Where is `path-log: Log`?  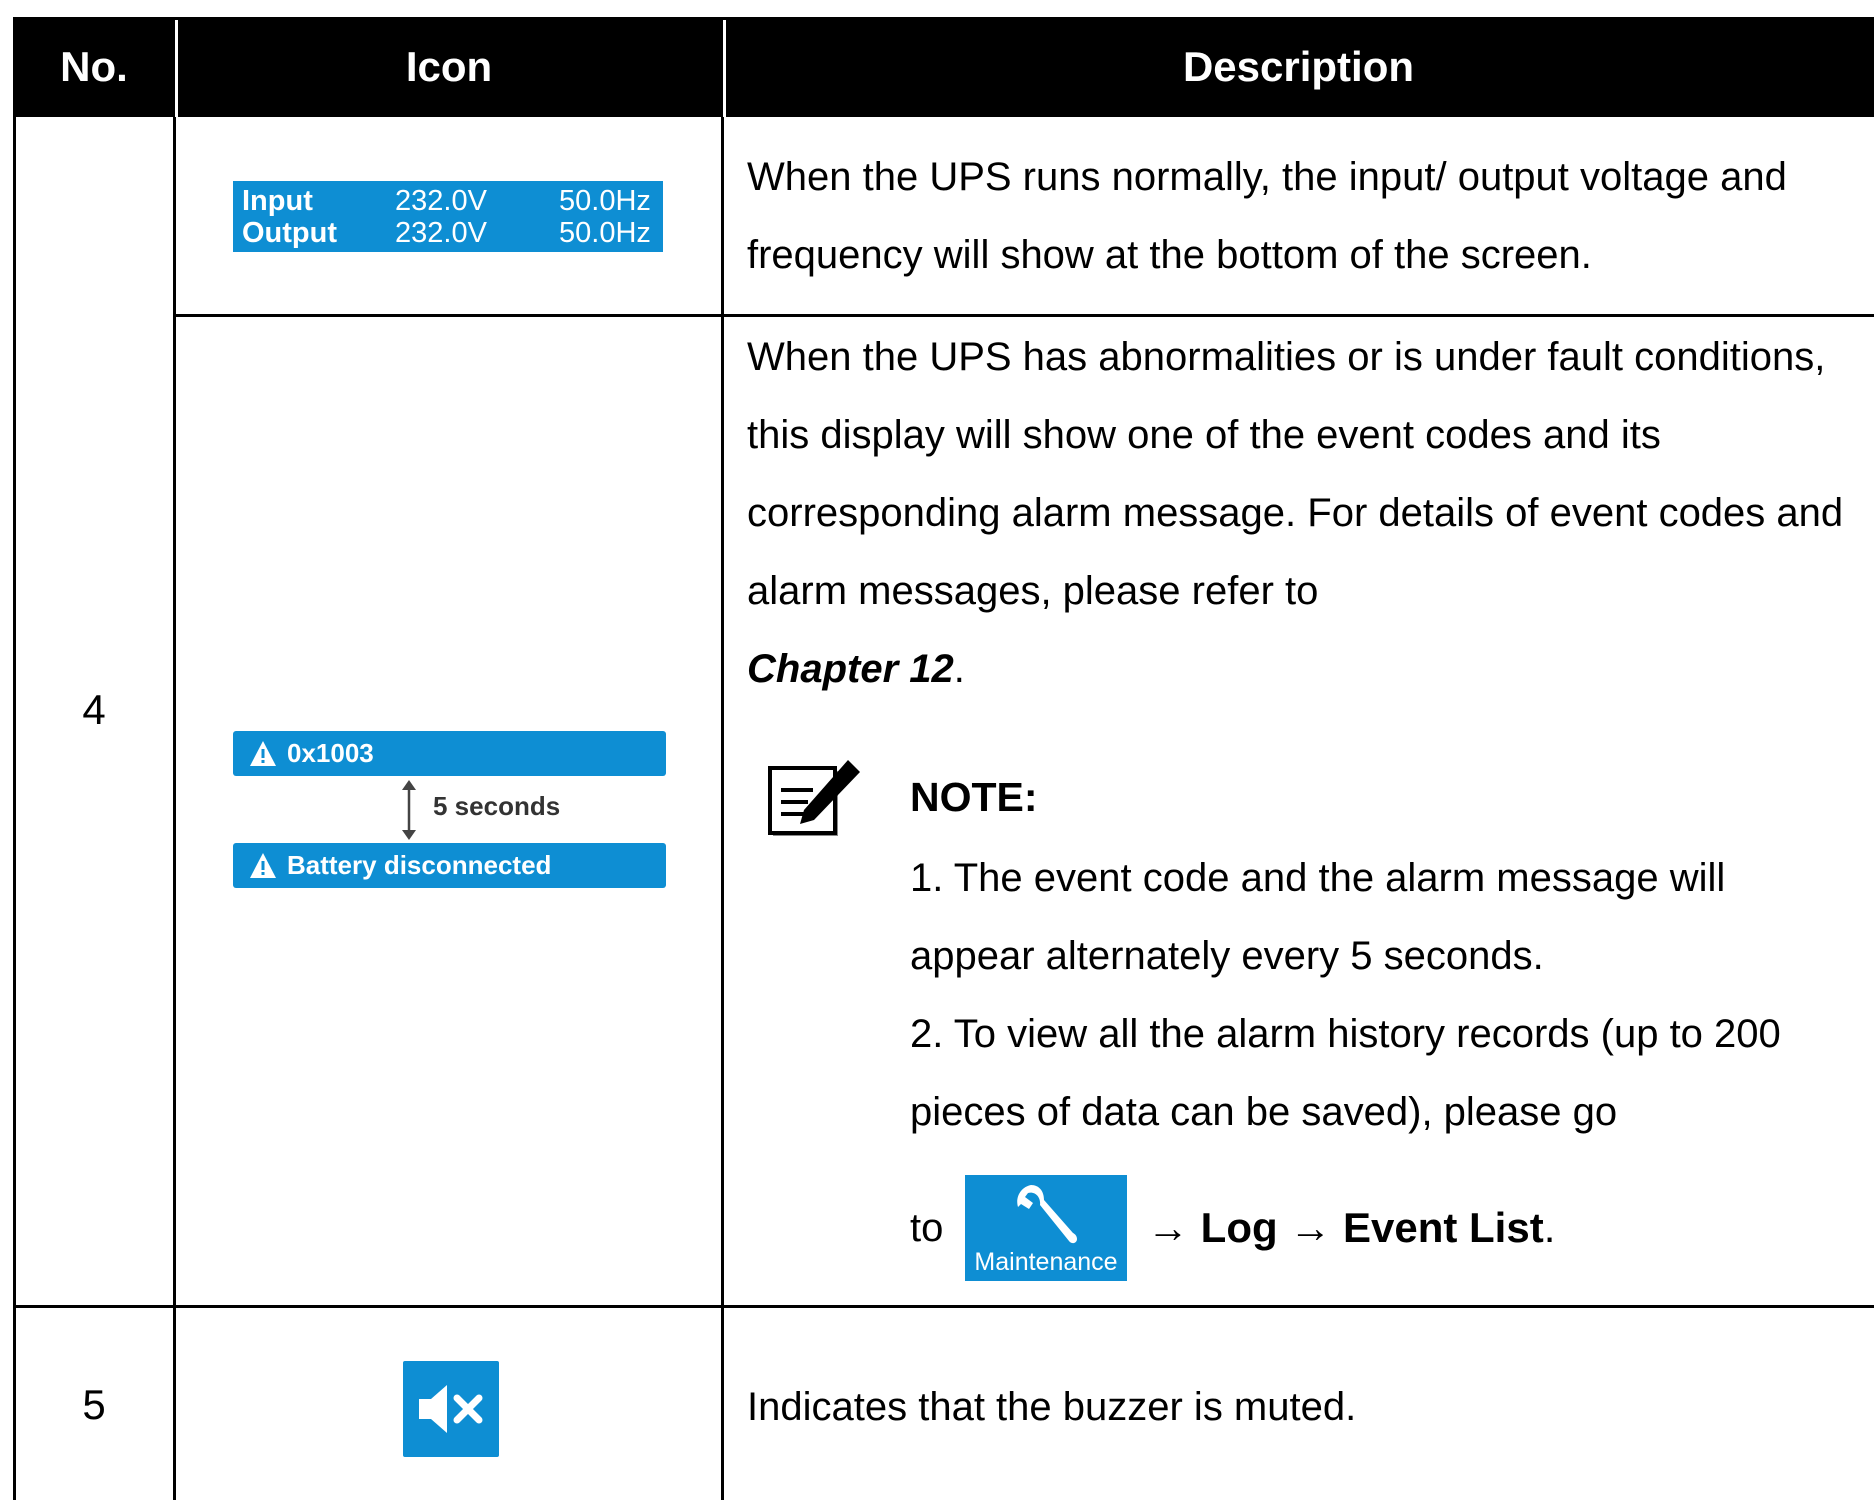 path-log: Log is located at coordinates (1239, 1227).